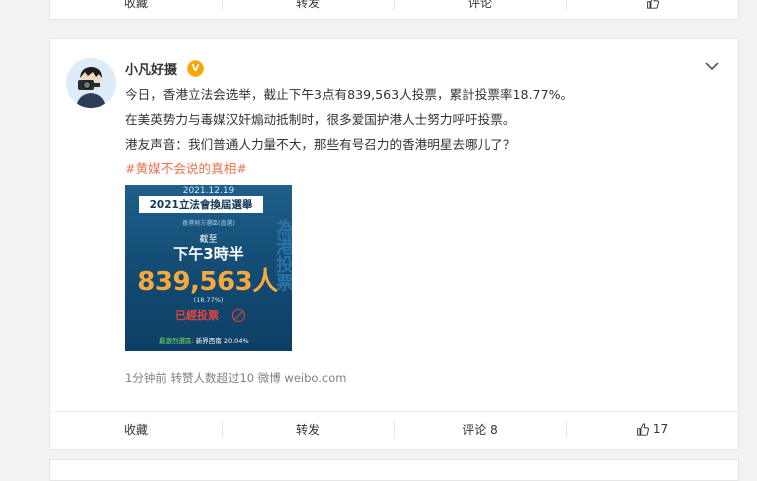 The height and width of the screenshot is (481, 757). What do you see at coordinates (207, 282) in the screenshot?
I see `image-voter-count: 839,563人` at bounding box center [207, 282].